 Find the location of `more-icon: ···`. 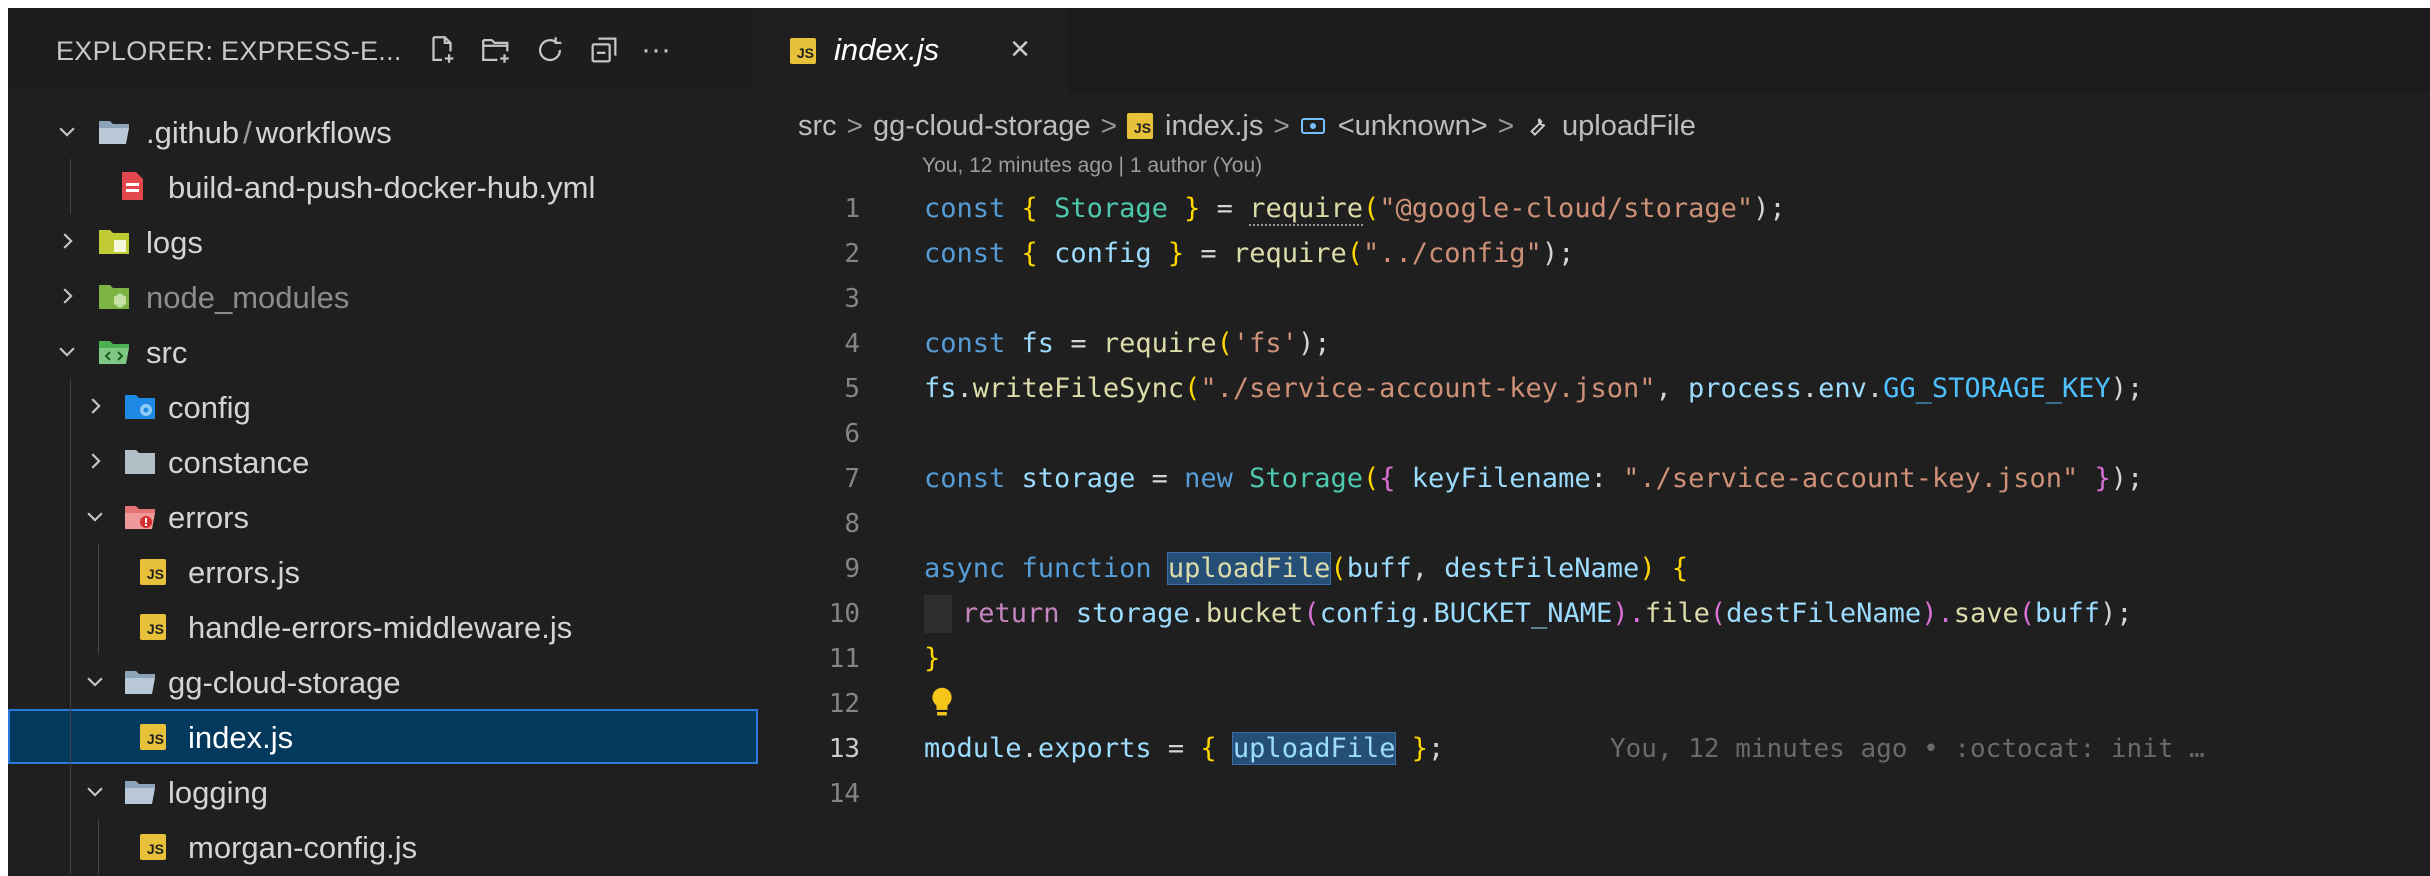

more-icon: ··· is located at coordinates (656, 50).